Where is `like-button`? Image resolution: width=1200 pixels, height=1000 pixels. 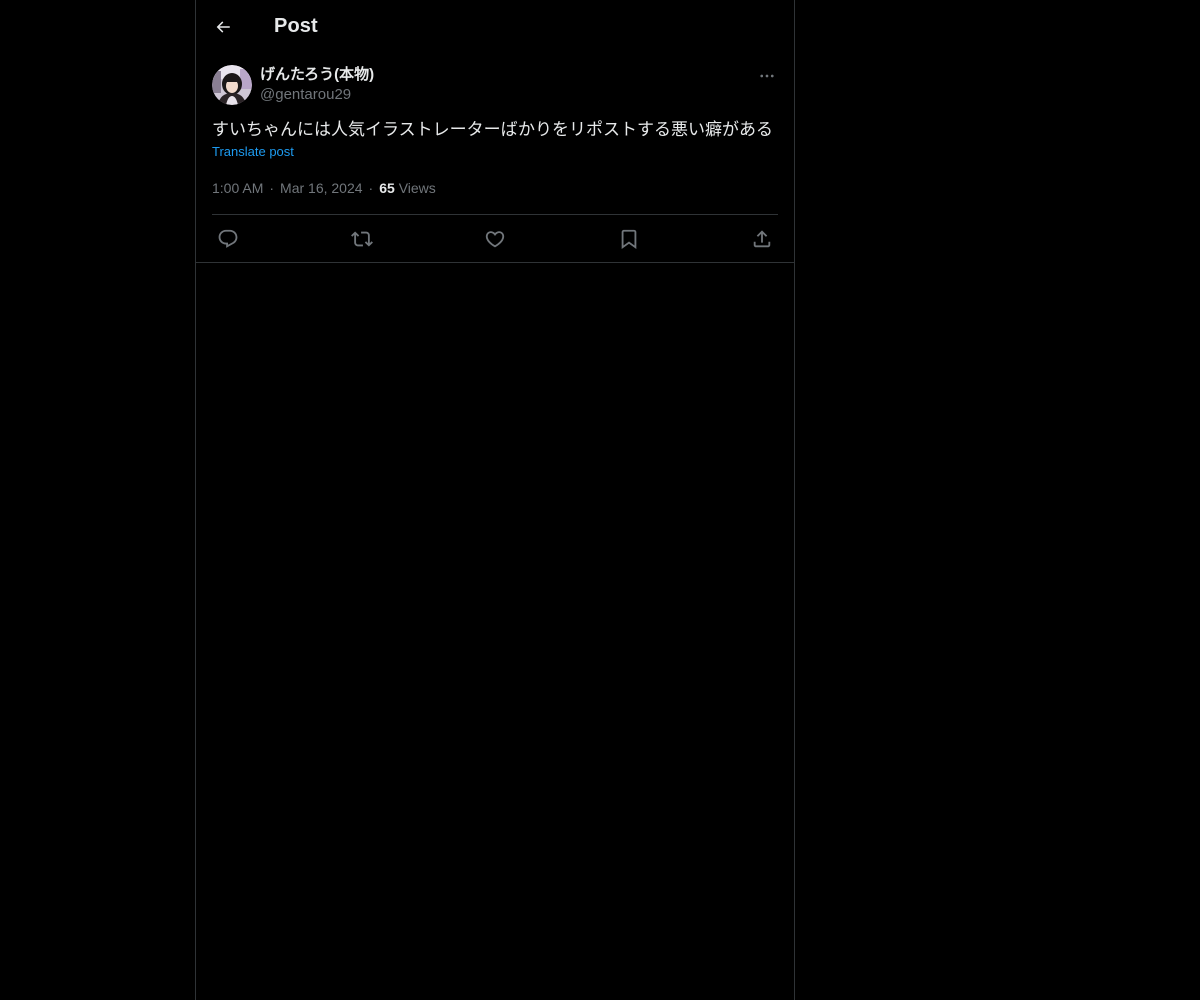
like-button is located at coordinates (495, 239).